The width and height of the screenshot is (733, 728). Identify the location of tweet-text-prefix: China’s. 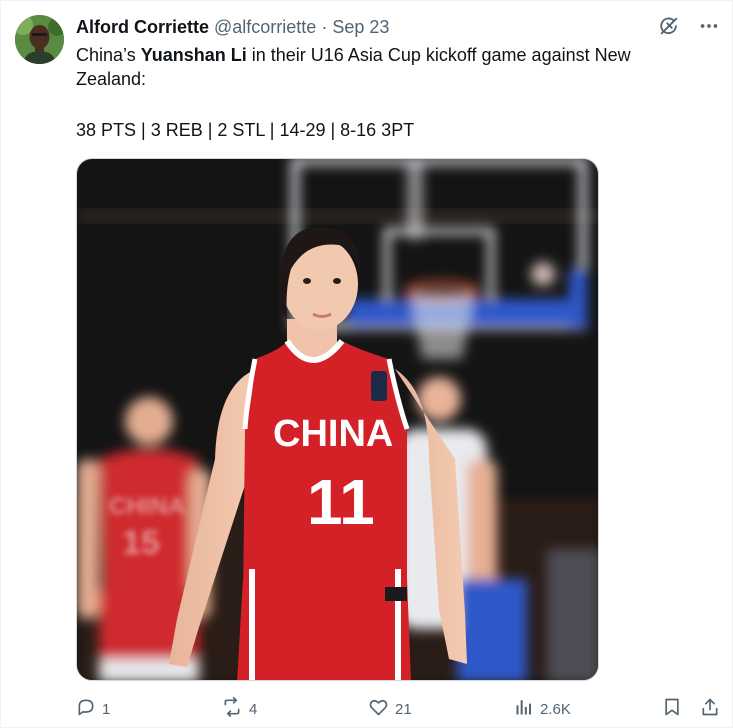
(108, 55).